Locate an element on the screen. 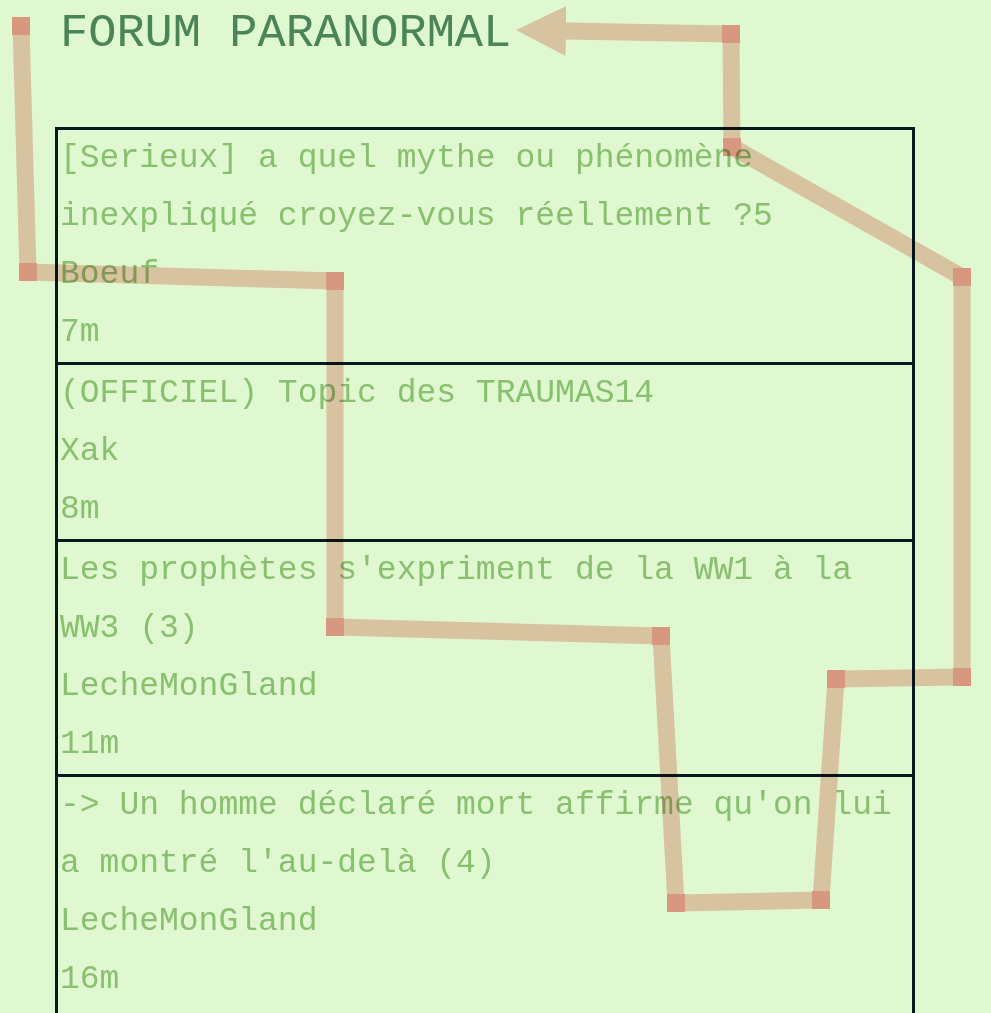 The height and width of the screenshot is (1013, 991). topic-age: 8m is located at coordinates (80, 510).